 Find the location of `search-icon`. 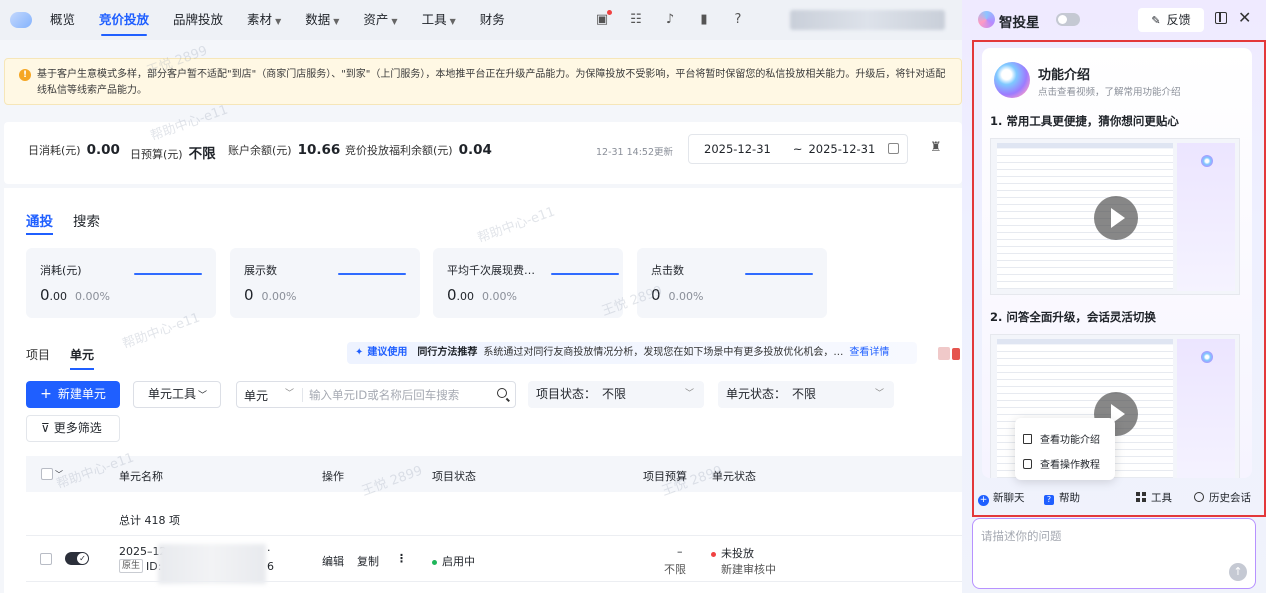

search-icon is located at coordinates (502, 393).